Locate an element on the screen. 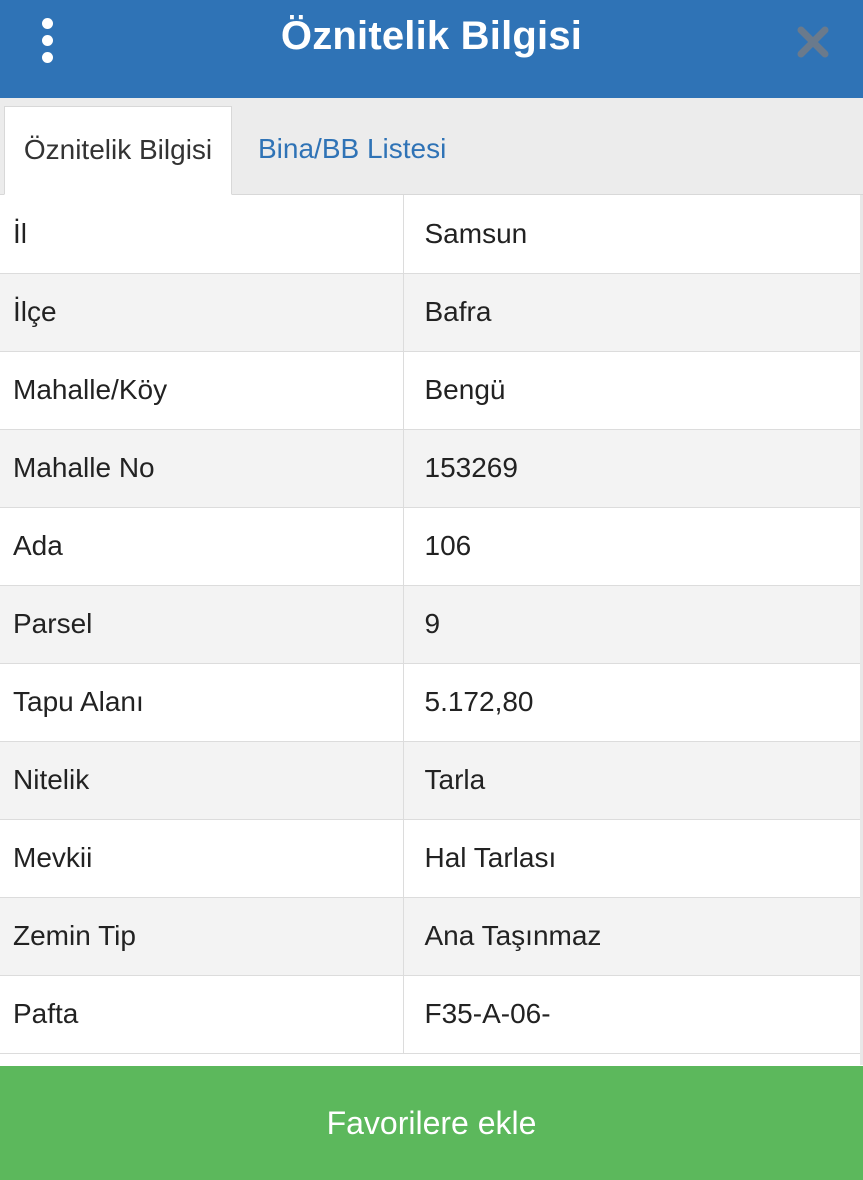 The height and width of the screenshot is (1180, 863). attribute-key: Zemin Tip is located at coordinates (202, 936).